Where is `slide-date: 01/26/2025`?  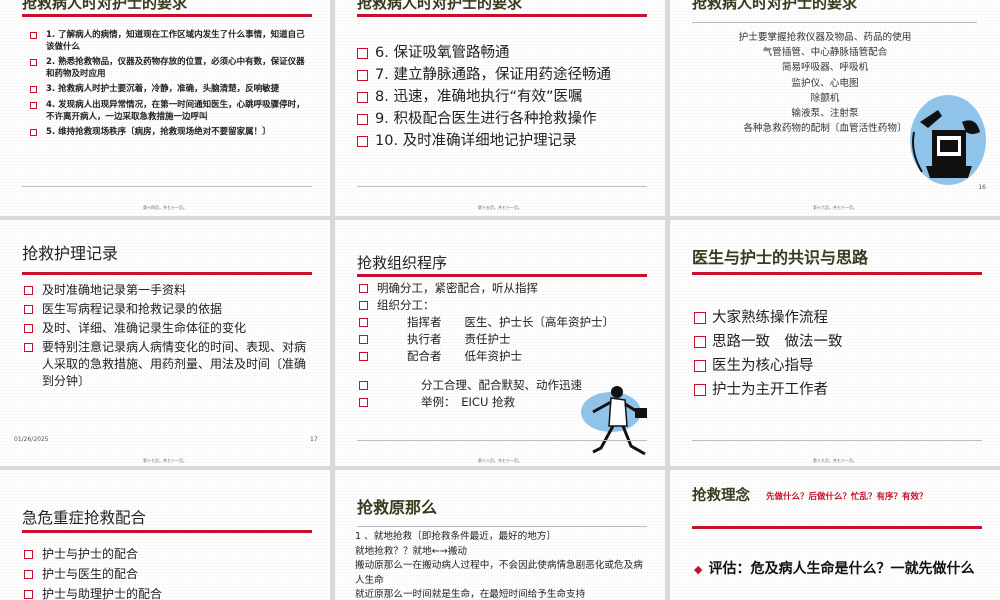
slide-date: 01/26/2025 is located at coordinates (31, 439).